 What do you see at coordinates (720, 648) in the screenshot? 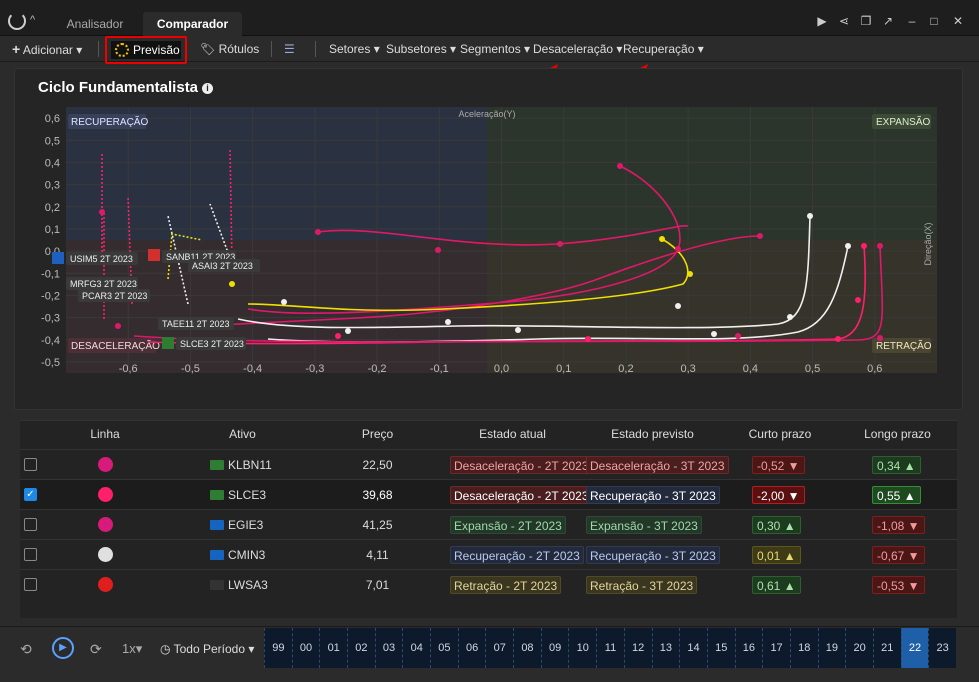
I see `timeline-cell: 15` at bounding box center [720, 648].